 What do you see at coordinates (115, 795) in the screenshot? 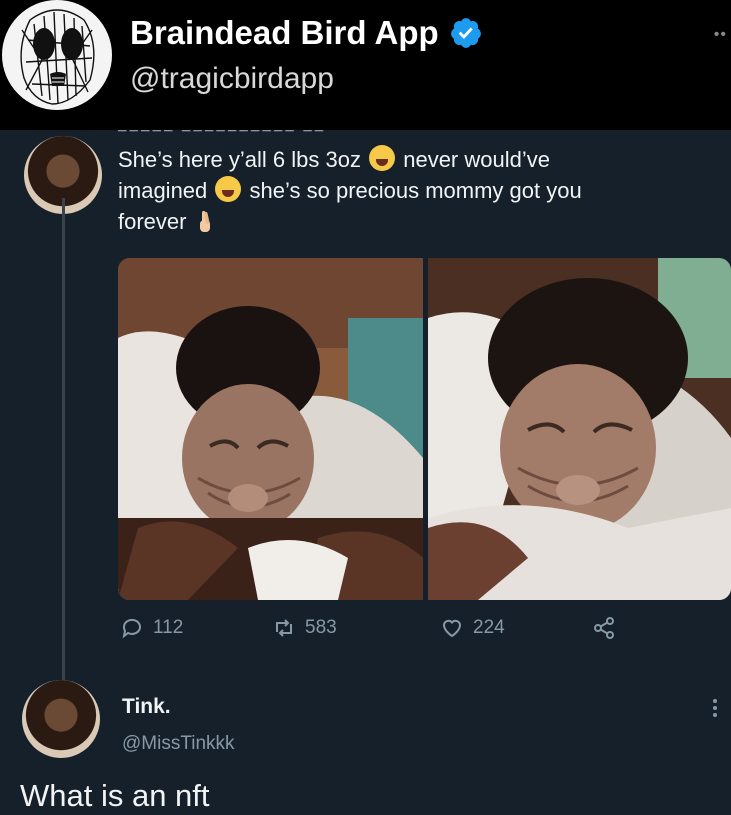
I see `reply-text: What is an nft` at bounding box center [115, 795].